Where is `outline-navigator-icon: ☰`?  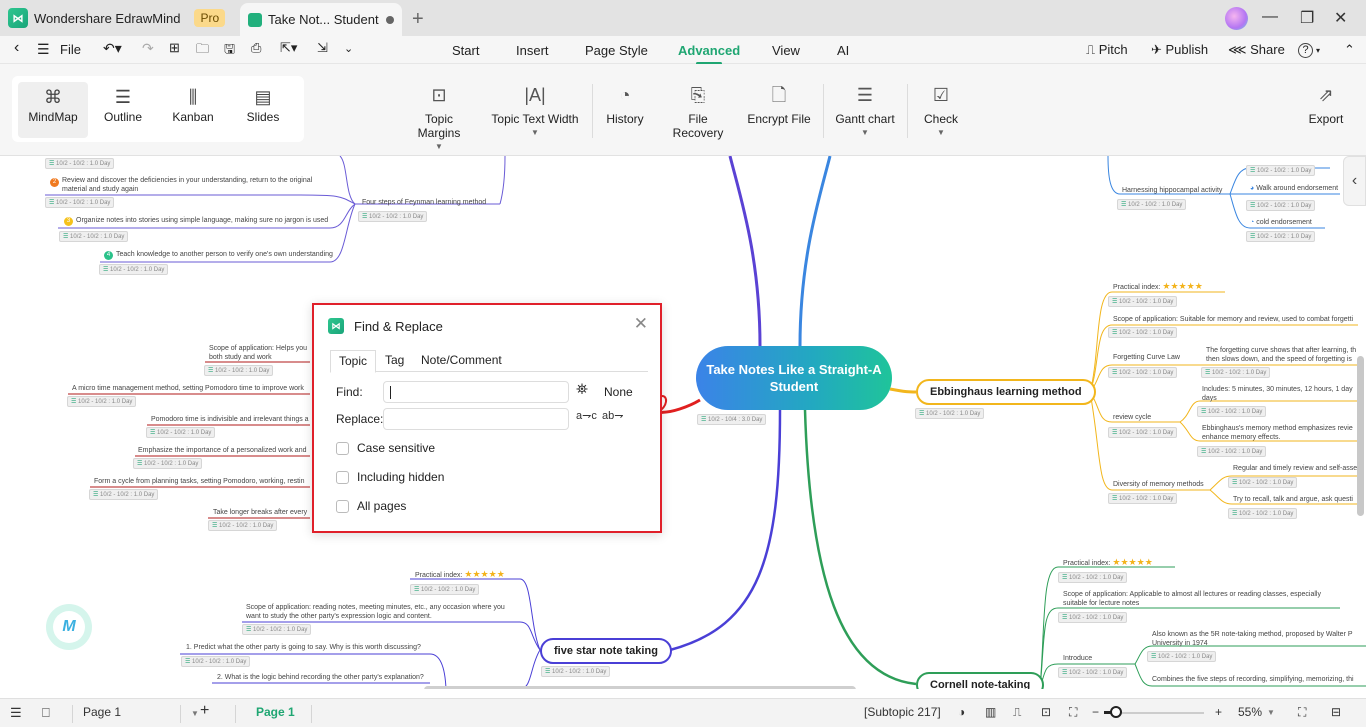 outline-navigator-icon: ☰ is located at coordinates (16, 713).